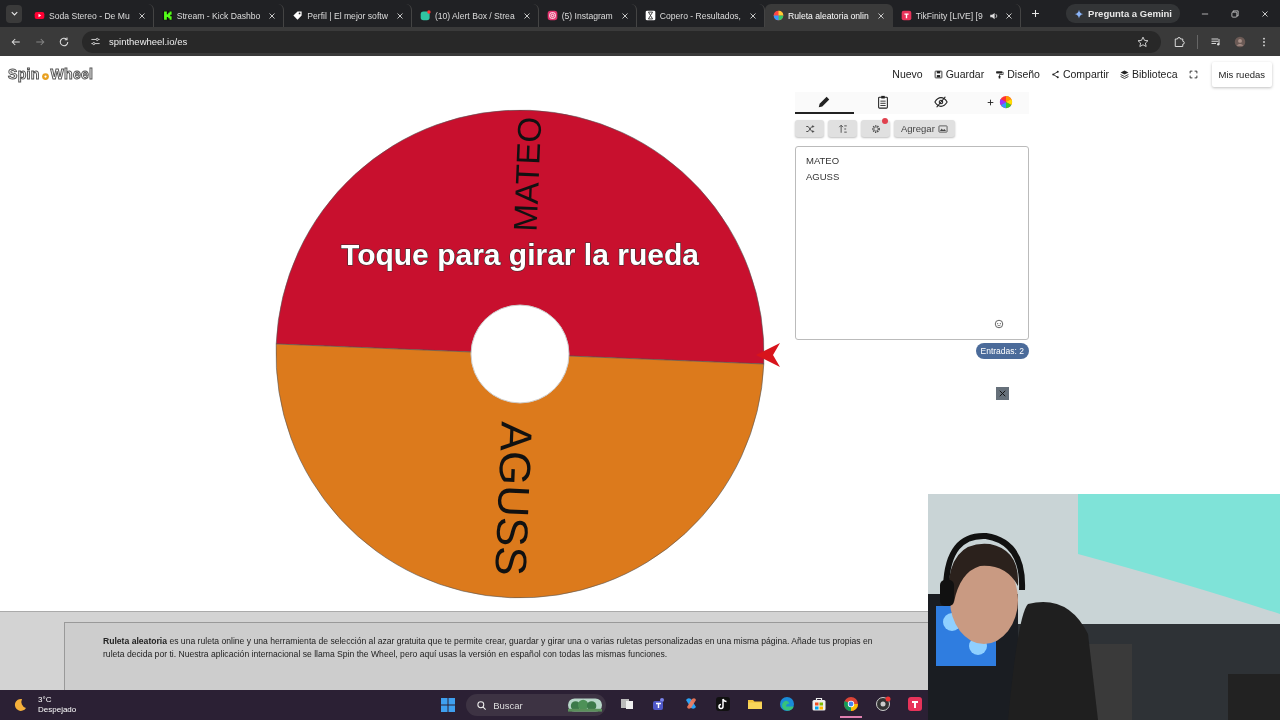 Image resolution: width=1280 pixels, height=720 pixels. Describe the element at coordinates (57, 710) in the screenshot. I see `weather-condition: Despejado` at that location.